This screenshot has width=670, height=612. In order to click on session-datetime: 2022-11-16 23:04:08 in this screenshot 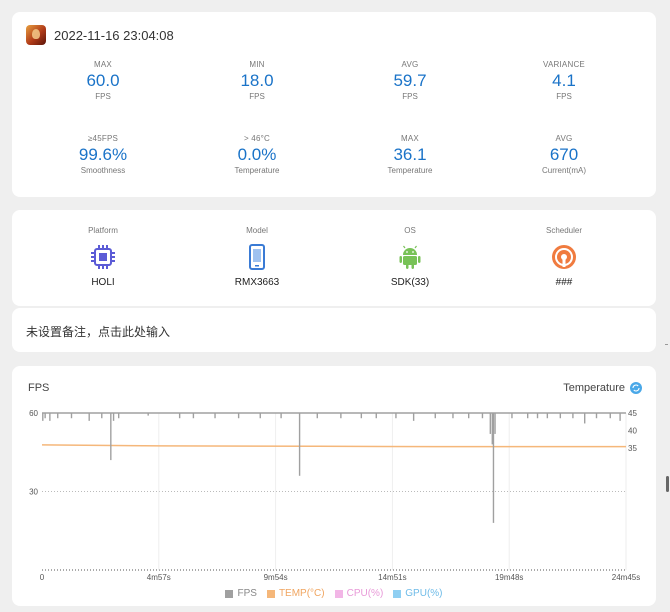, I will do `click(114, 35)`.